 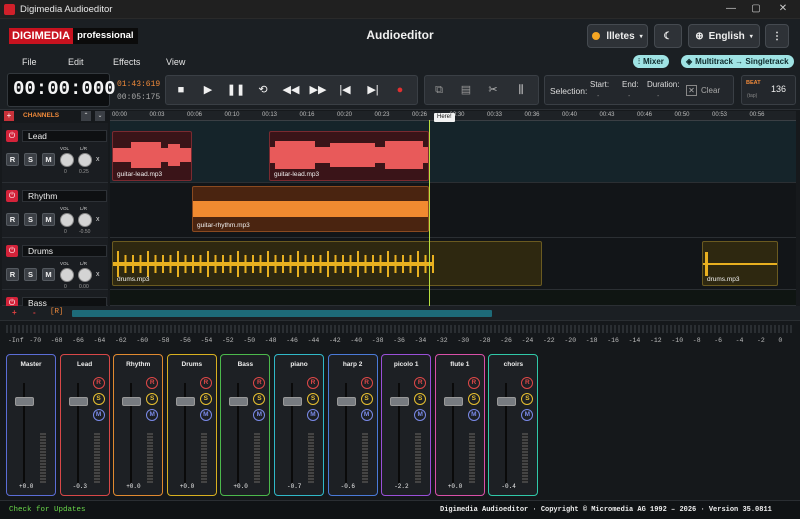 I want to click on loop-button: ⟲, so click(x=263, y=90).